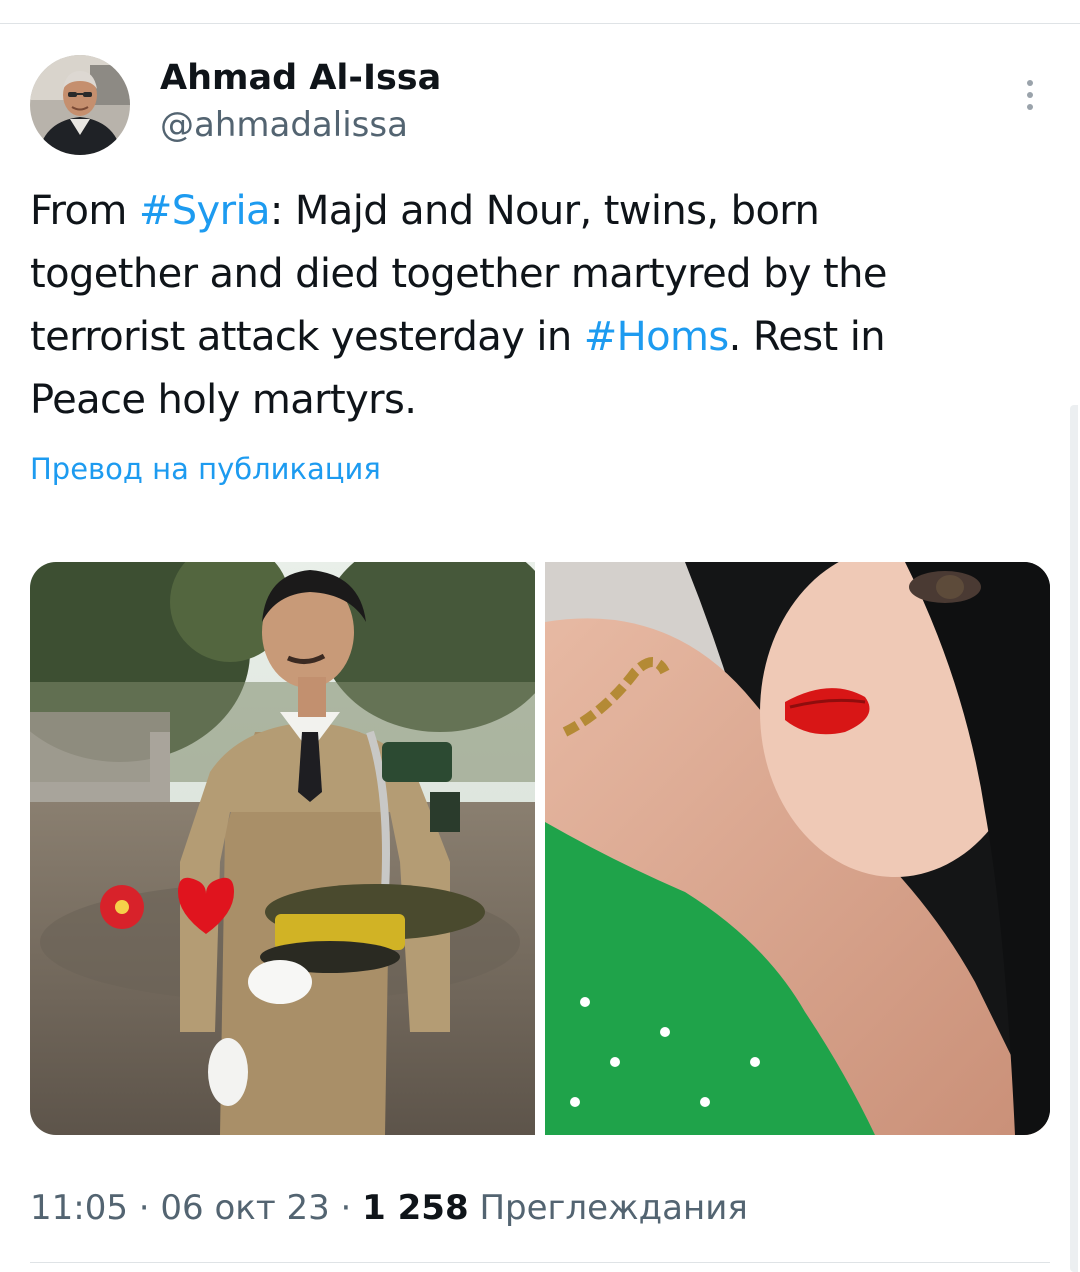  Describe the element at coordinates (540, 1262) in the screenshot. I see `bottom-divider` at that location.